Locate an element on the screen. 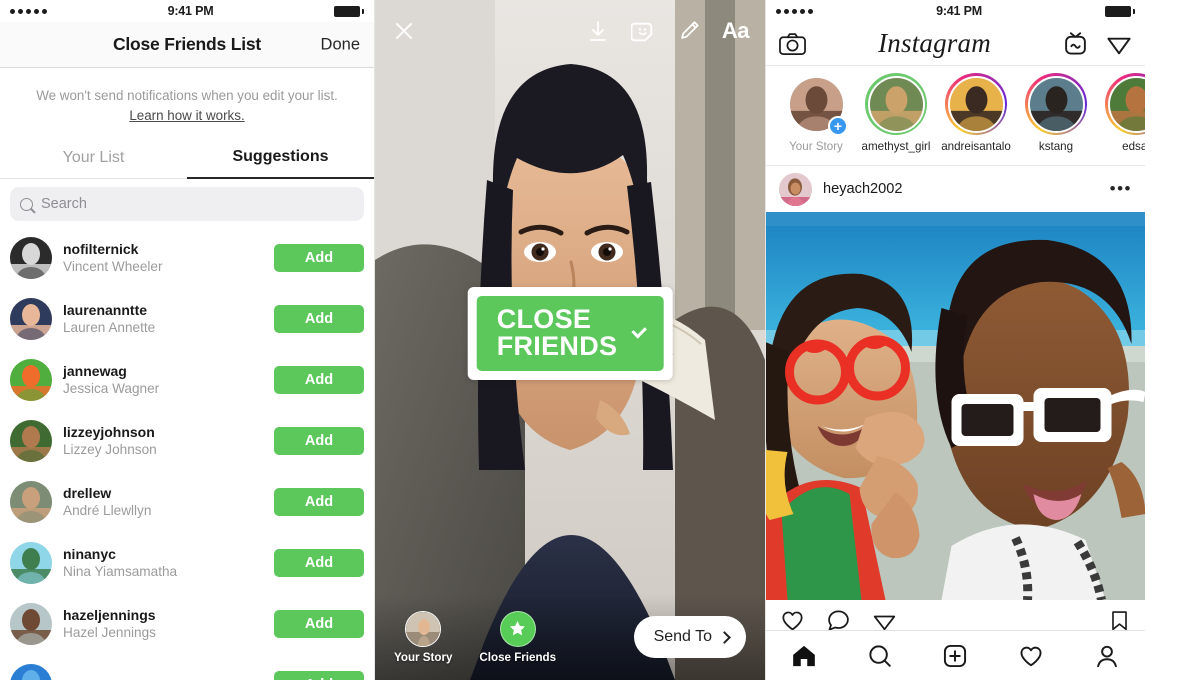 The width and height of the screenshot is (1200, 680). send-to-label: Send To is located at coordinates (682, 636).